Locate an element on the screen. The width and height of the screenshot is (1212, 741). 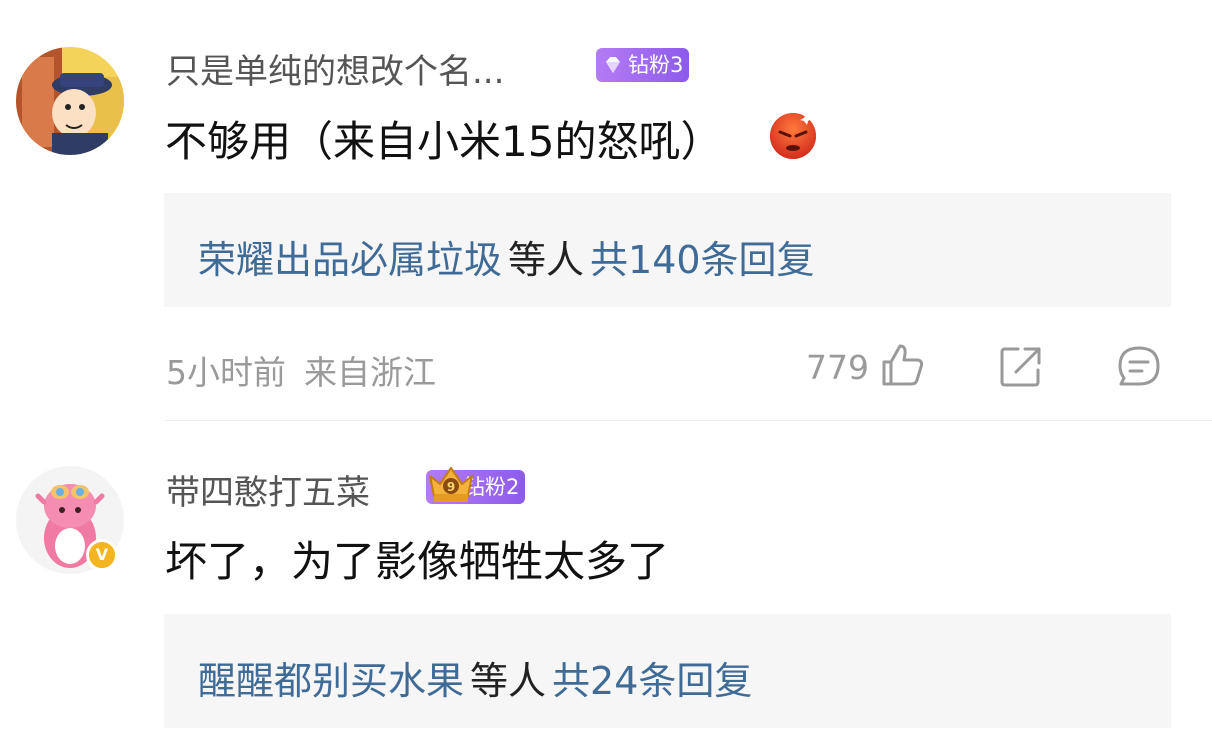
reply-count-link: 共24条回复 is located at coordinates (652, 681).